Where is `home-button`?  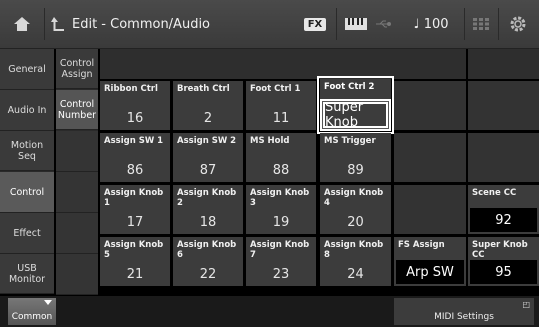
home-button is located at coordinates (22, 24).